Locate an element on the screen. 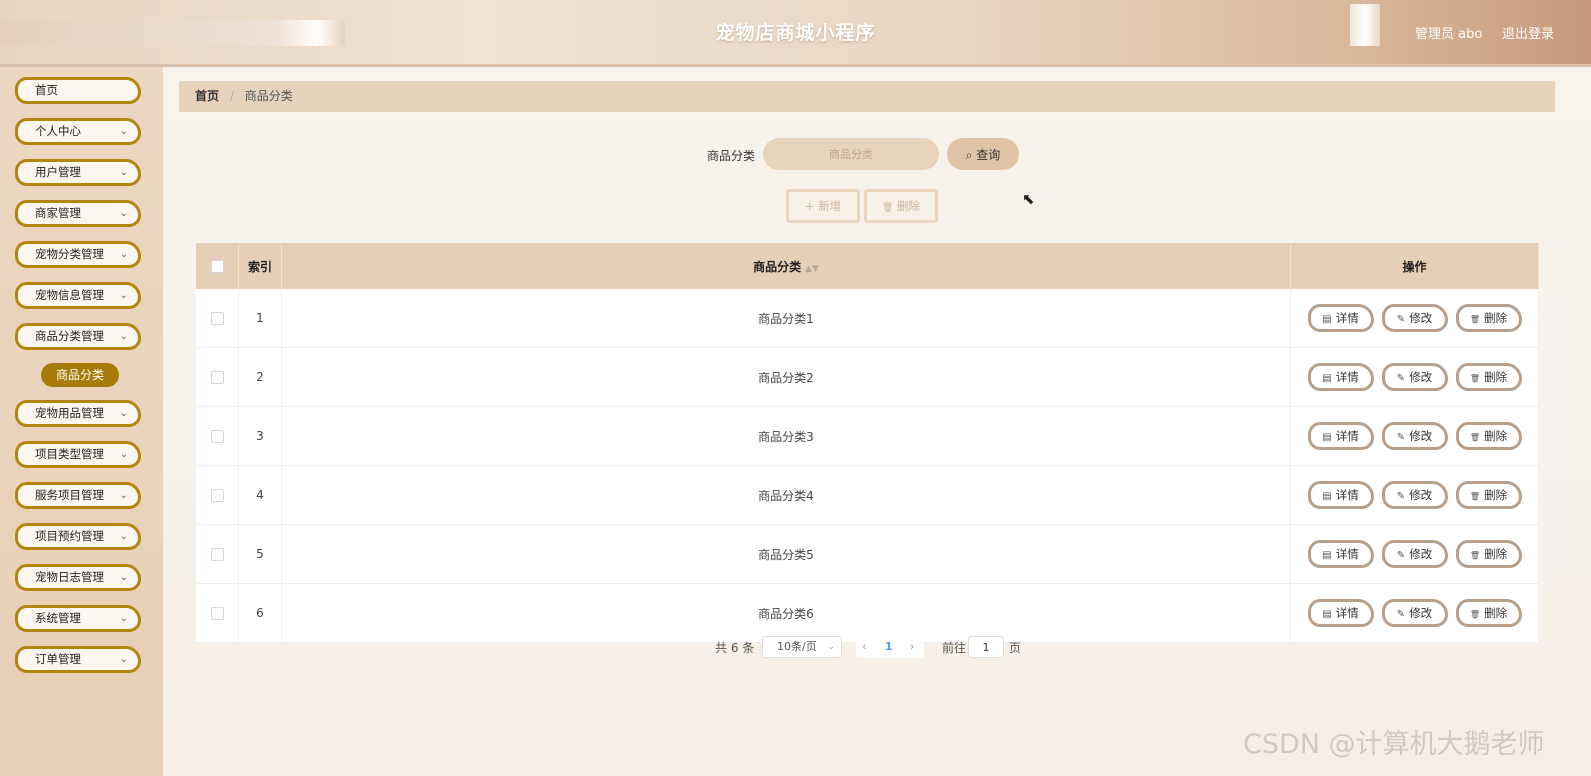 The height and width of the screenshot is (776, 1591). sidebar-item: 项目预约管理 ⌄ is located at coordinates (78, 536).